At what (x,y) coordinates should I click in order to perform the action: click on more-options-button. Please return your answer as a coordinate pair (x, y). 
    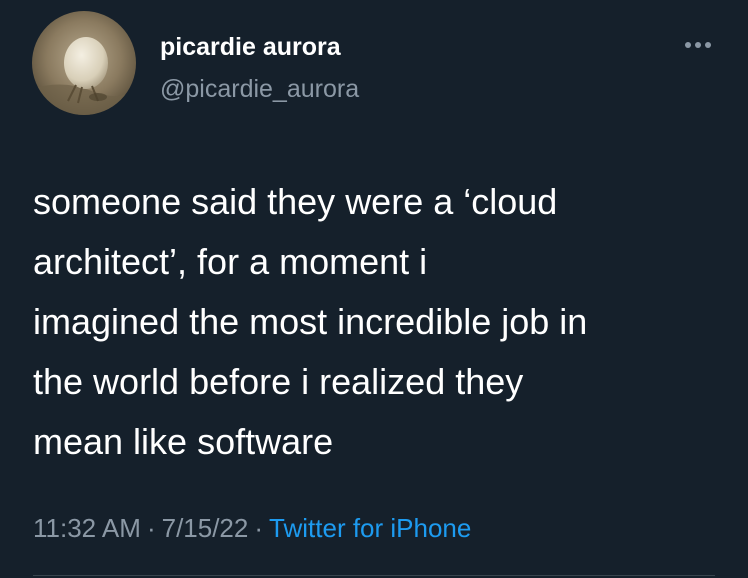
    Looking at the image, I should click on (698, 42).